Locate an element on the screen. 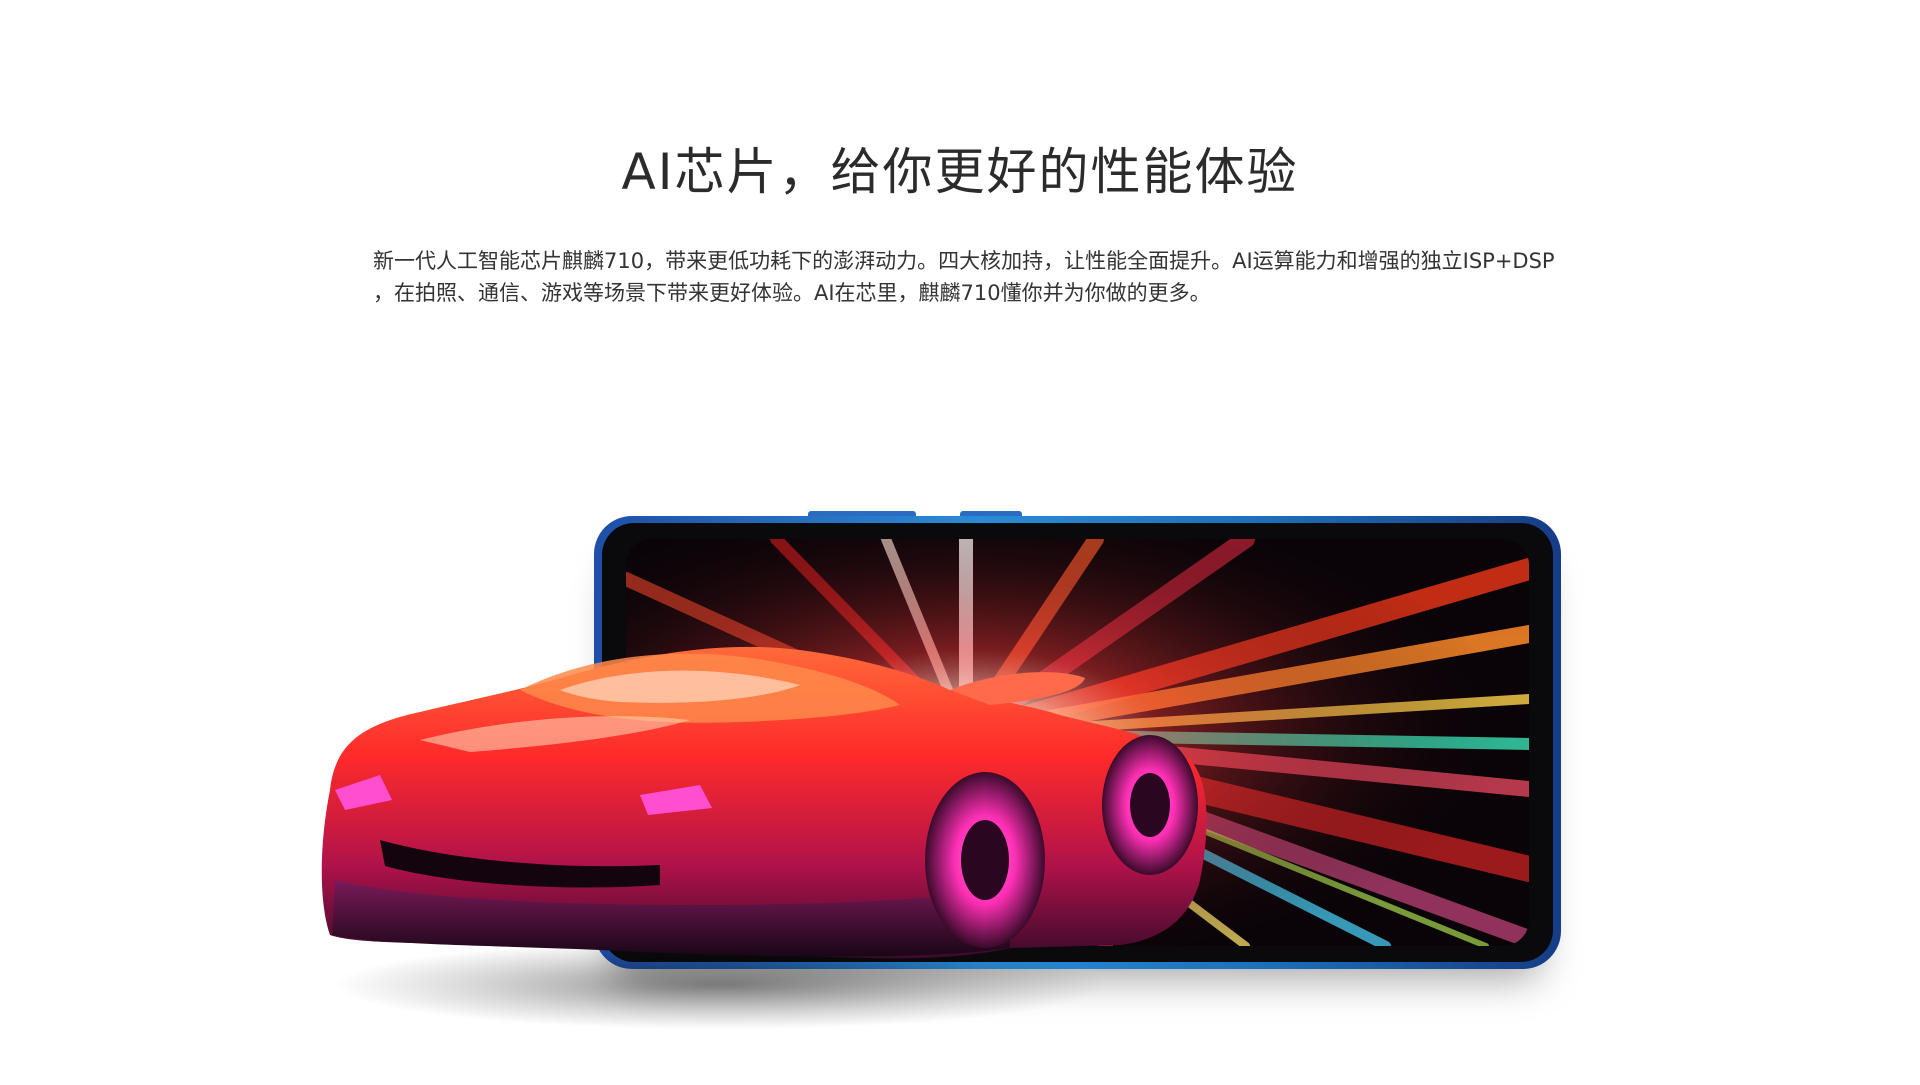  car-rear-hub is located at coordinates (1150, 805).